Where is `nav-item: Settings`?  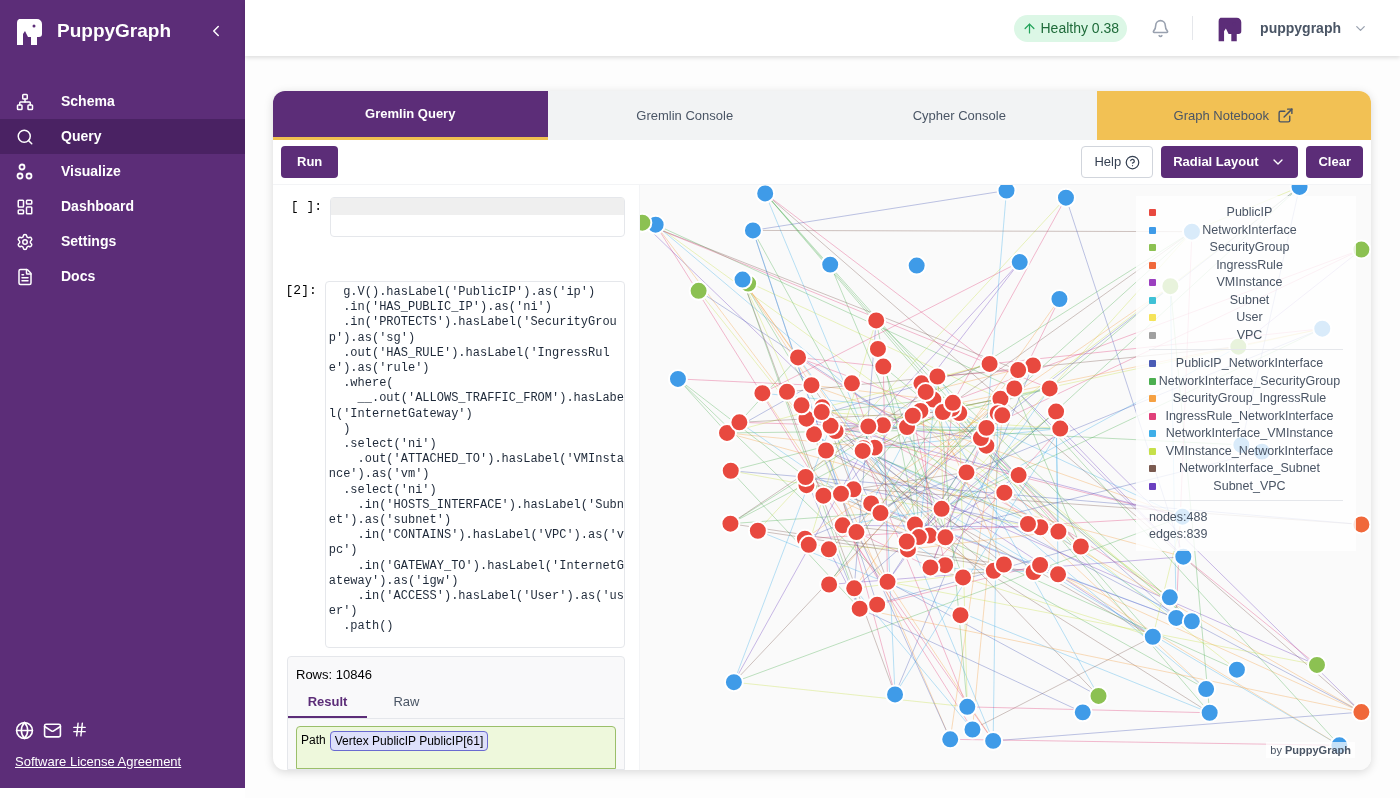 nav-item: Settings is located at coordinates (122, 241).